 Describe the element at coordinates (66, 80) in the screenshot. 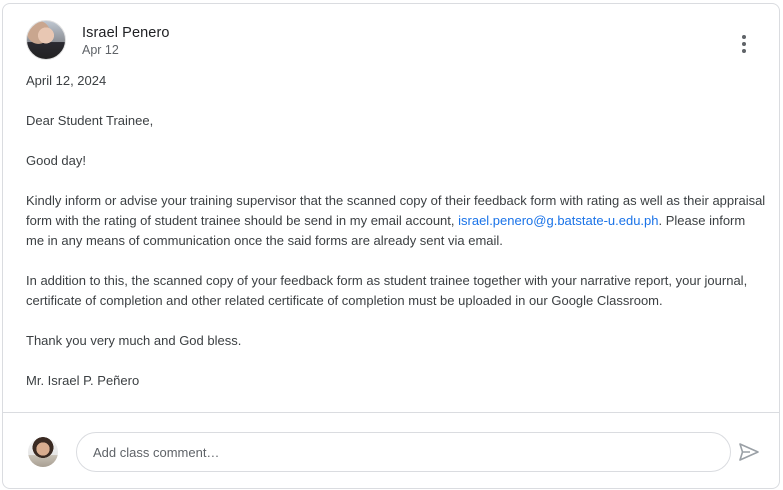

I see `post-date-line: April 12, 2024` at that location.